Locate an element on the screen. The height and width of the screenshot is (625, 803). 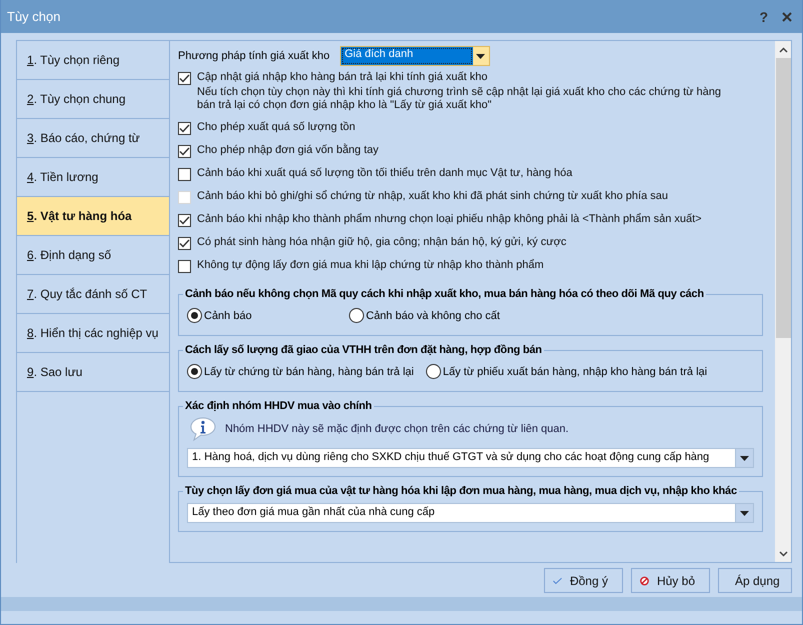
radio-label: Lấy từ phiếu xuất bán hàng, nhập kho hàng bán trả lại is located at coordinates (575, 372).